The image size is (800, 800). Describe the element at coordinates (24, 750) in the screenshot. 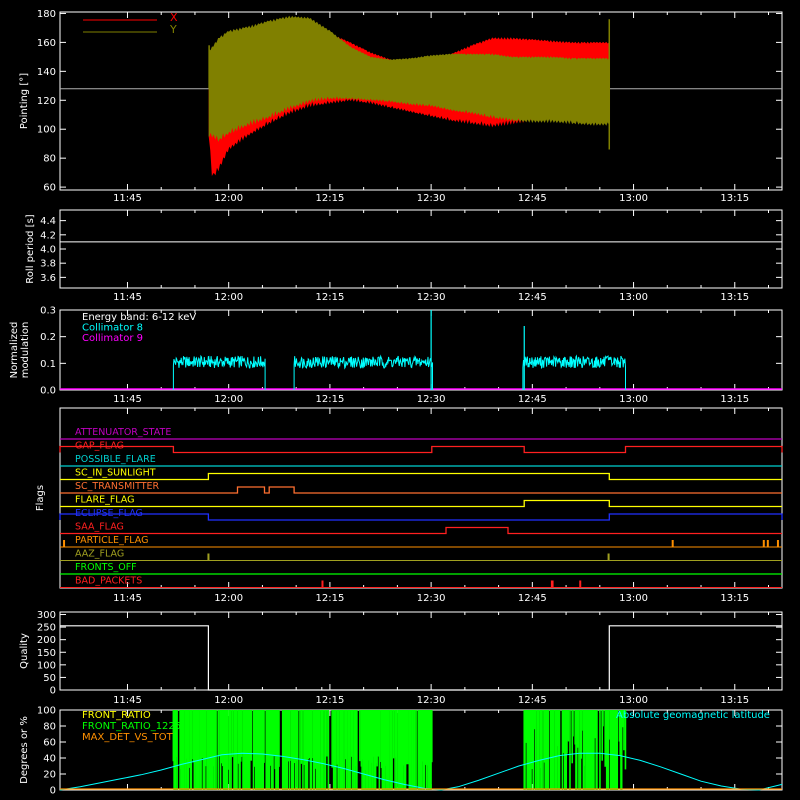

I see `ratios-y-axis-label: Degrees or %` at that location.